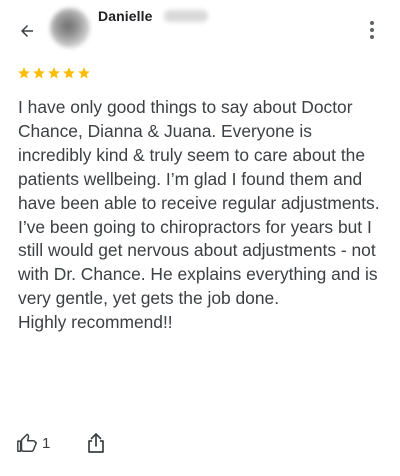 Image resolution: width=400 pixels, height=476 pixels. I want to click on more-vert-icon, so click(372, 23).